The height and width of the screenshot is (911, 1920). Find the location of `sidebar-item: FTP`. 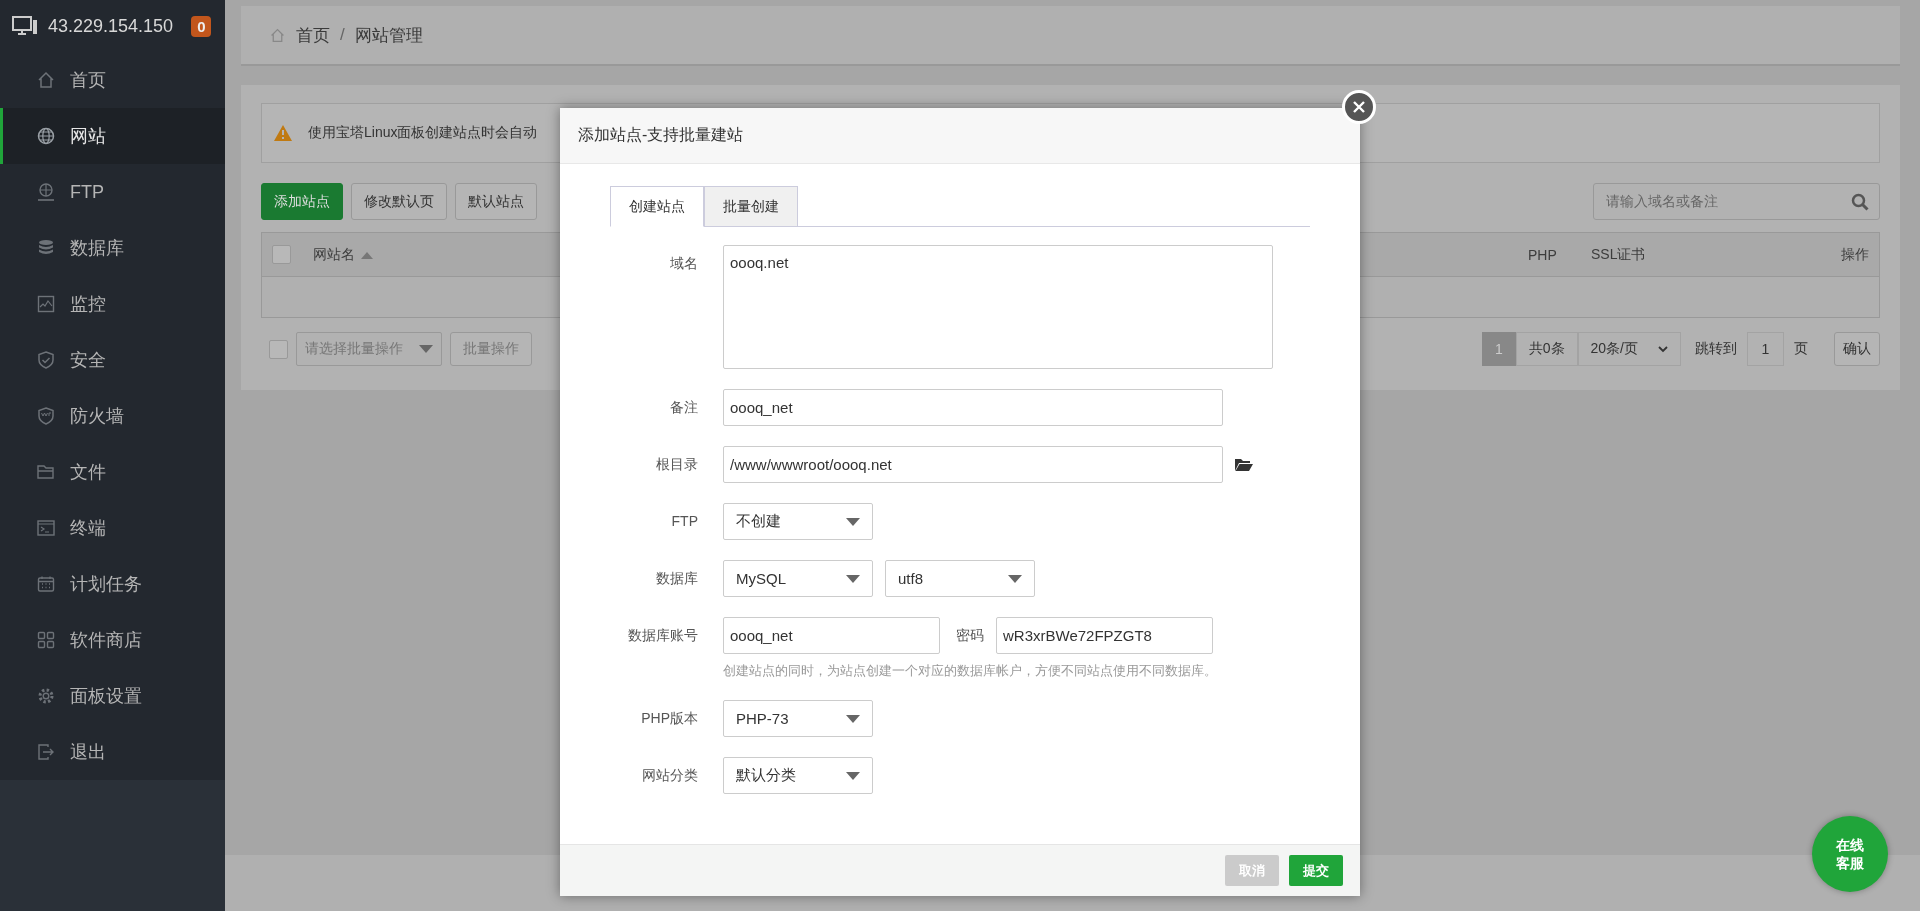

sidebar-item: FTP is located at coordinates (112, 192).